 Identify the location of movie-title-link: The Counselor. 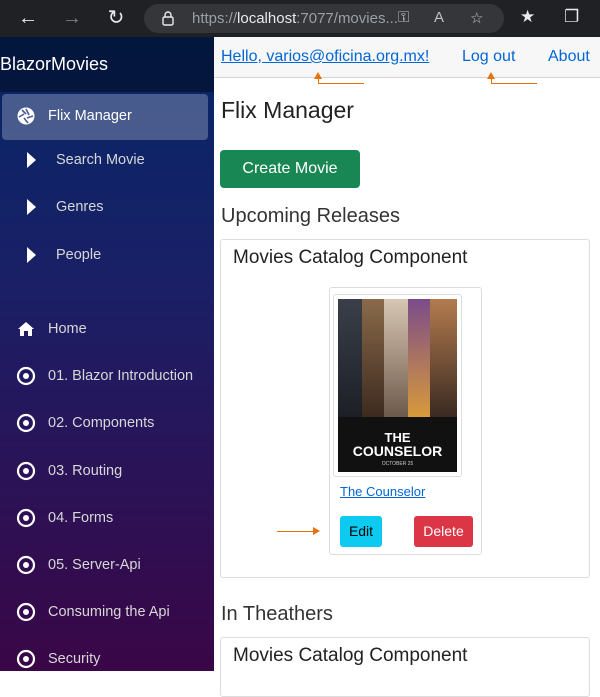
(382, 491).